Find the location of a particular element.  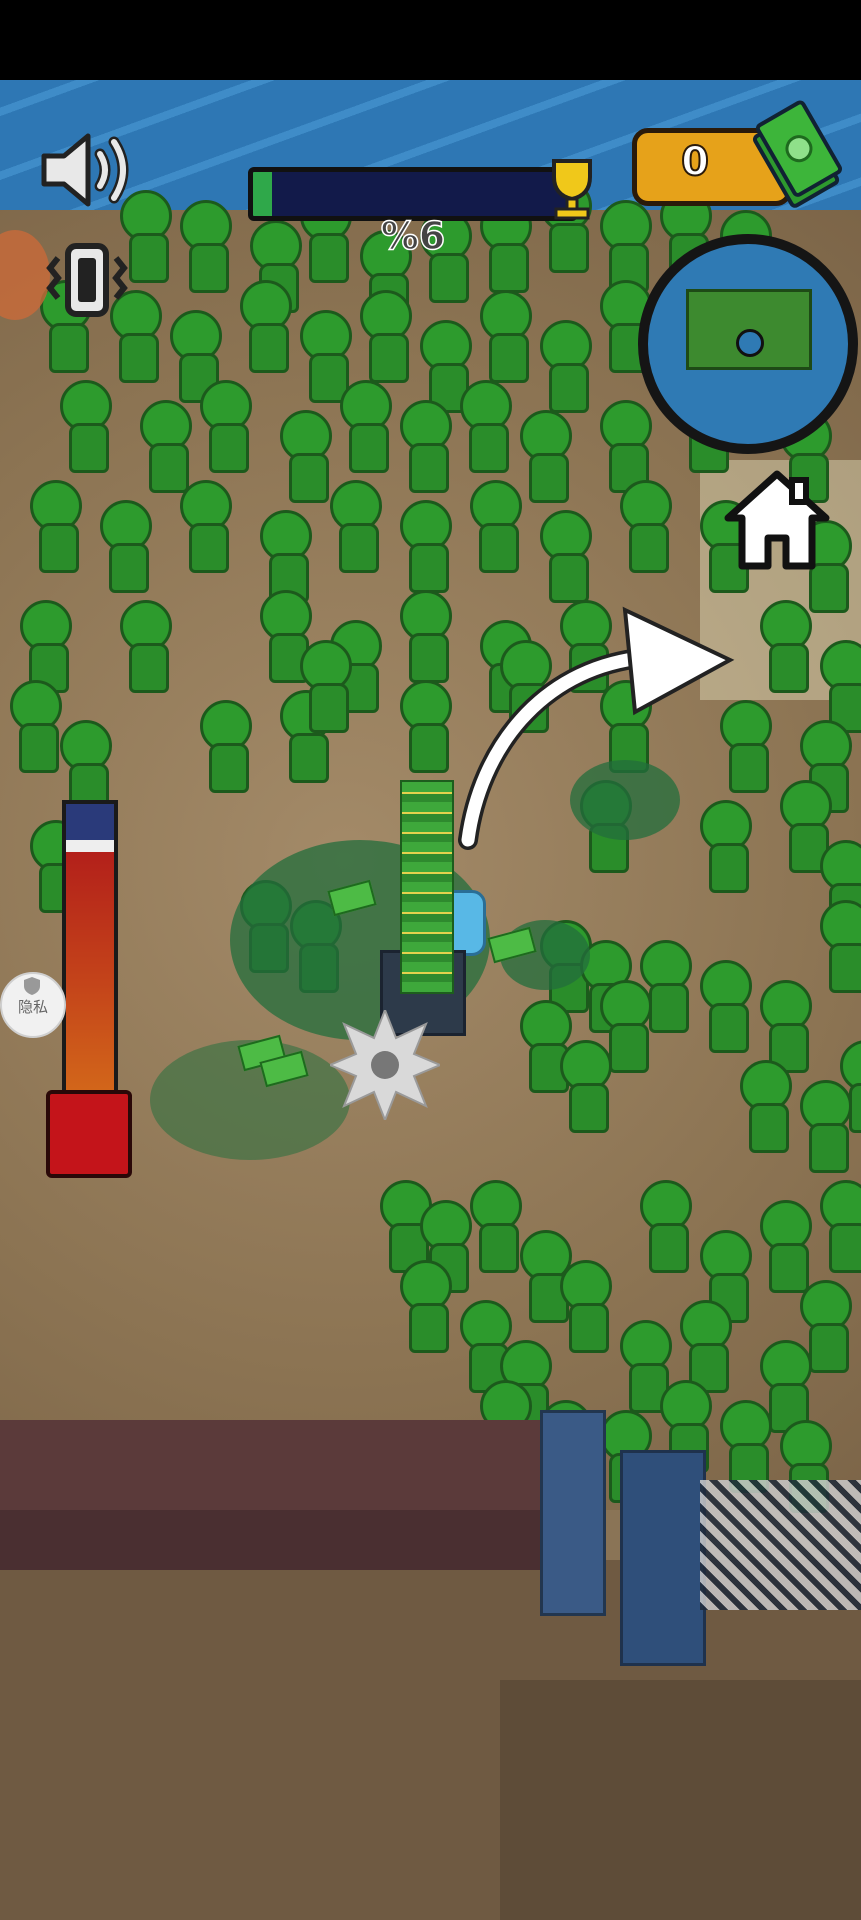

ground-shadow is located at coordinates (680, 1800).